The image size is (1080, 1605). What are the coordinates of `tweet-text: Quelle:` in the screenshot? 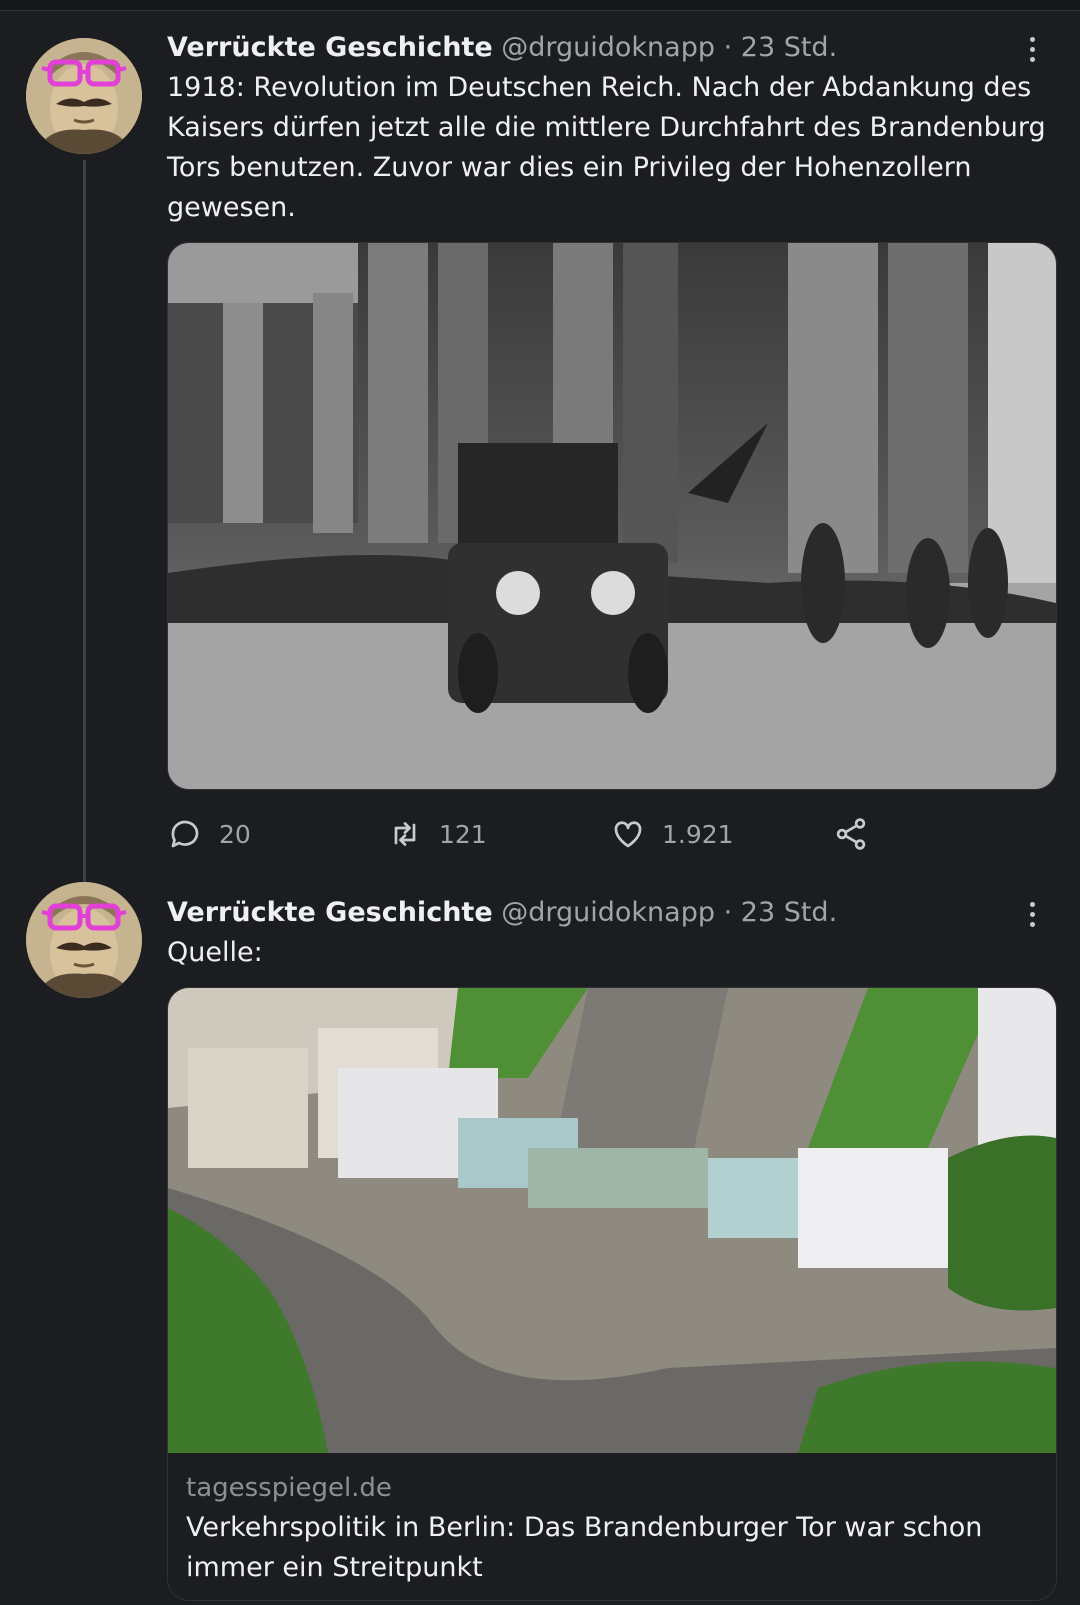 It's located at (215, 952).